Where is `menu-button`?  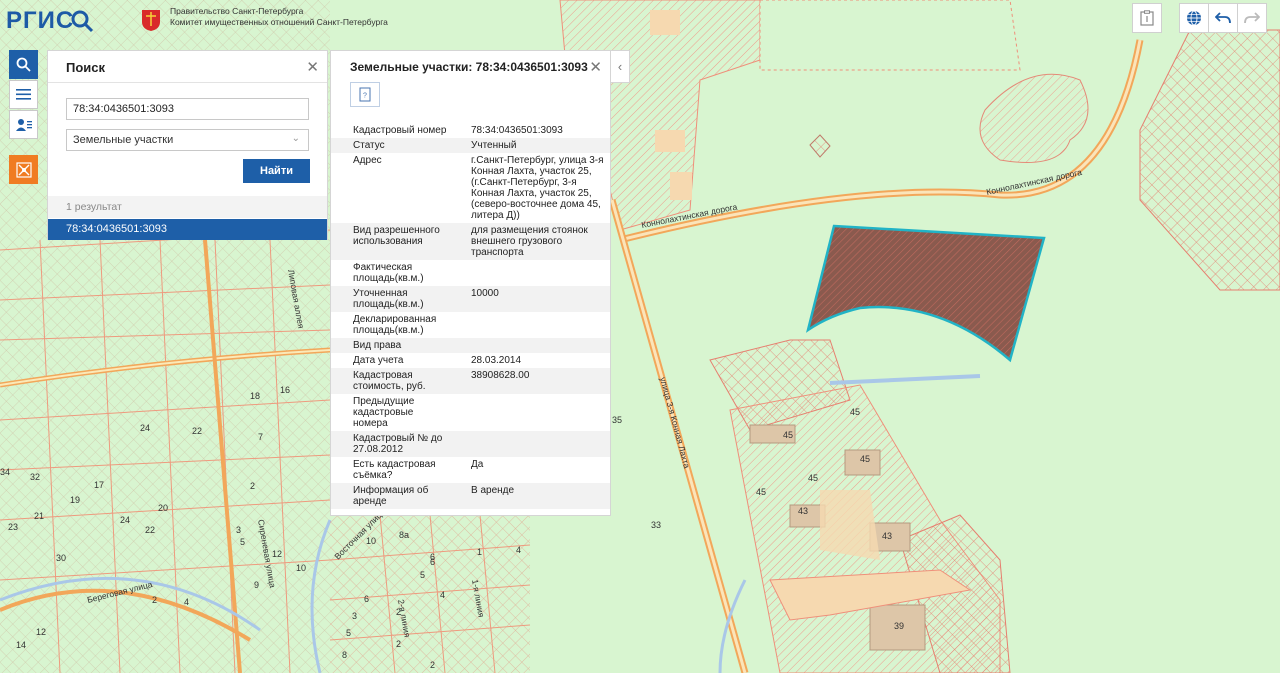
menu-button is located at coordinates (23, 94).